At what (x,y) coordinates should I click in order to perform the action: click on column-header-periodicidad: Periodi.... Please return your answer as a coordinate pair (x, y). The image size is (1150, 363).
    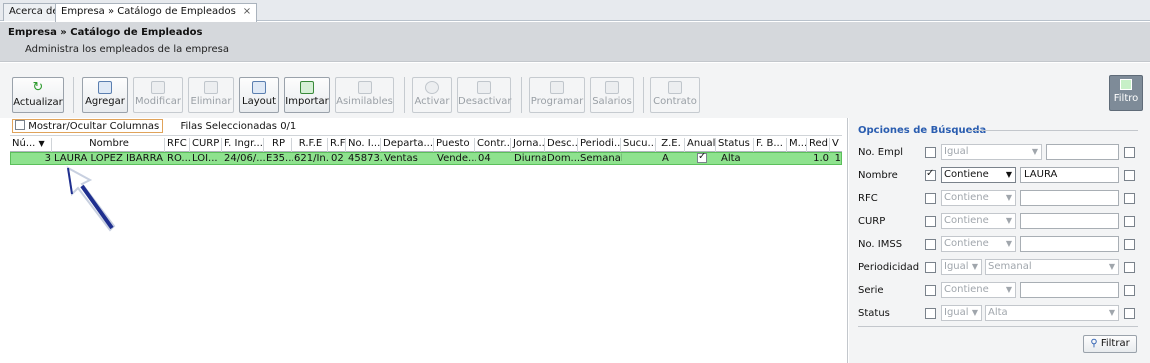
    Looking at the image, I should click on (599, 145).